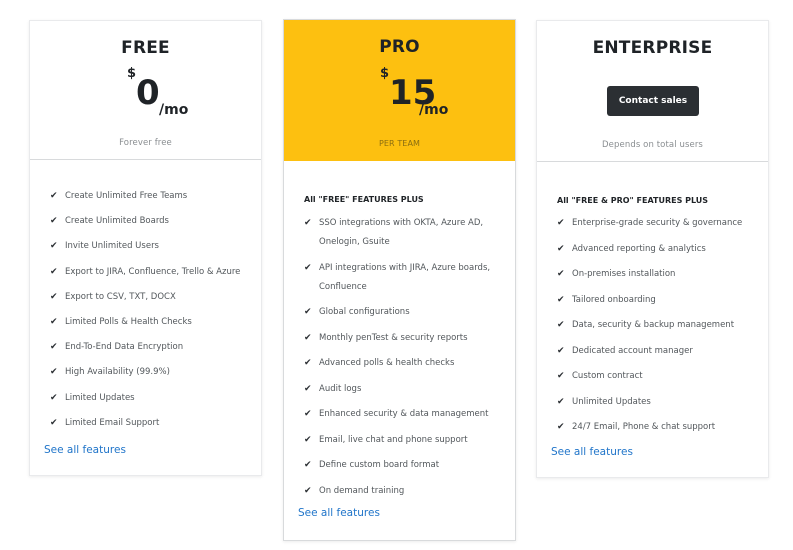 This screenshot has height=550, width=793. What do you see at coordinates (151, 372) in the screenshot?
I see `feature-item: ✔ High Availability (99.9%)` at bounding box center [151, 372].